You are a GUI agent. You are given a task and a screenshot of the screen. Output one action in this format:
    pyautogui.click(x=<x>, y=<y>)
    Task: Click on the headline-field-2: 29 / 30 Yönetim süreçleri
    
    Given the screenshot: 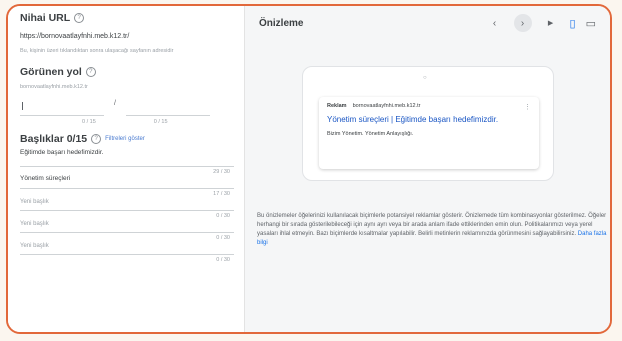 What is the action you would take?
    pyautogui.click(x=127, y=178)
    